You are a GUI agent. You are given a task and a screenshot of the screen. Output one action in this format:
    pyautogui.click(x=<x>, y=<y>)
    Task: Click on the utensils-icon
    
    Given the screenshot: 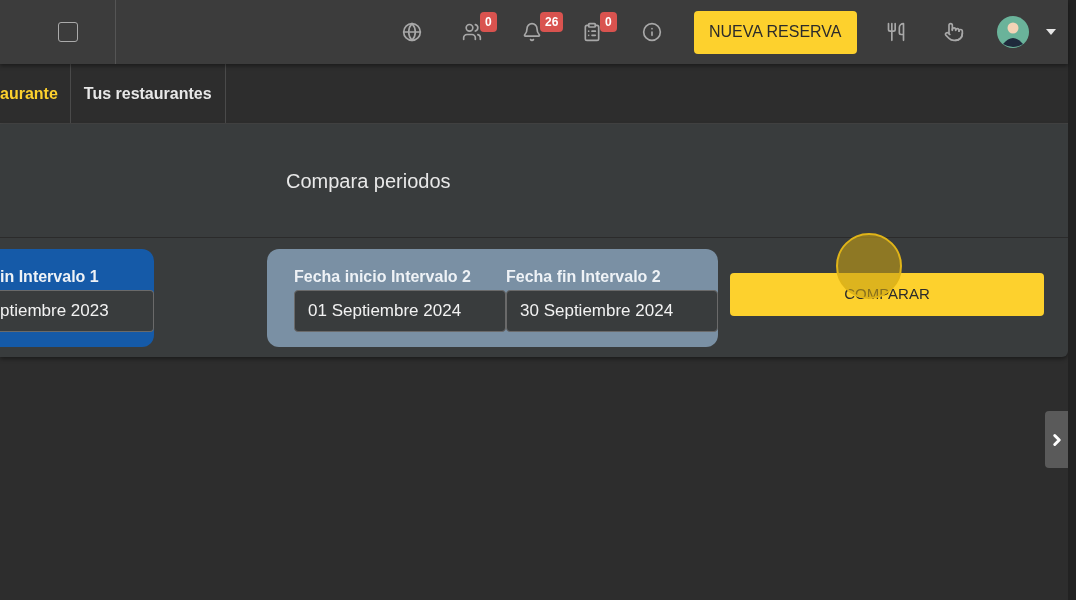 What is the action you would take?
    pyautogui.click(x=895, y=32)
    